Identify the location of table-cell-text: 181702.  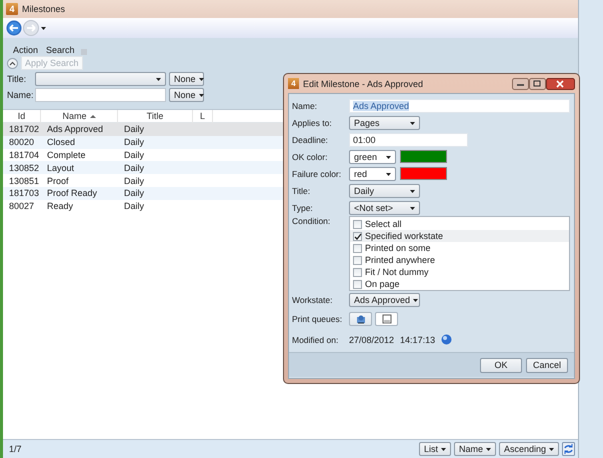
(24, 129).